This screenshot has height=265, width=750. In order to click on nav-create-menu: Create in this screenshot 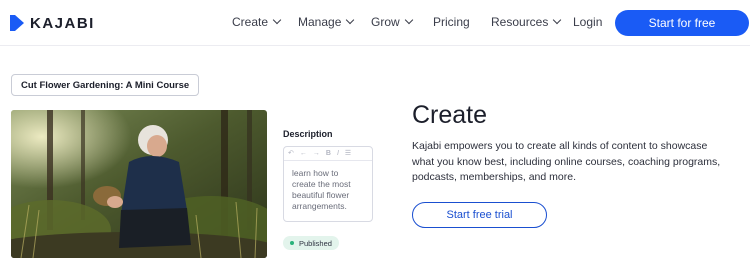, I will do `click(257, 22)`.